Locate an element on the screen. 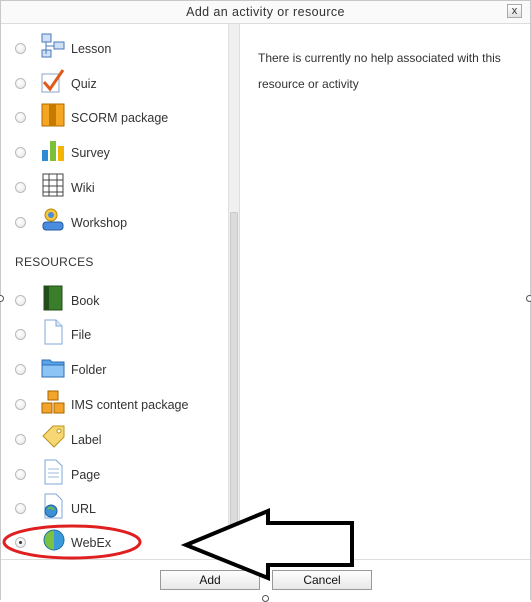  pointer-arrow is located at coordinates (267, 544).